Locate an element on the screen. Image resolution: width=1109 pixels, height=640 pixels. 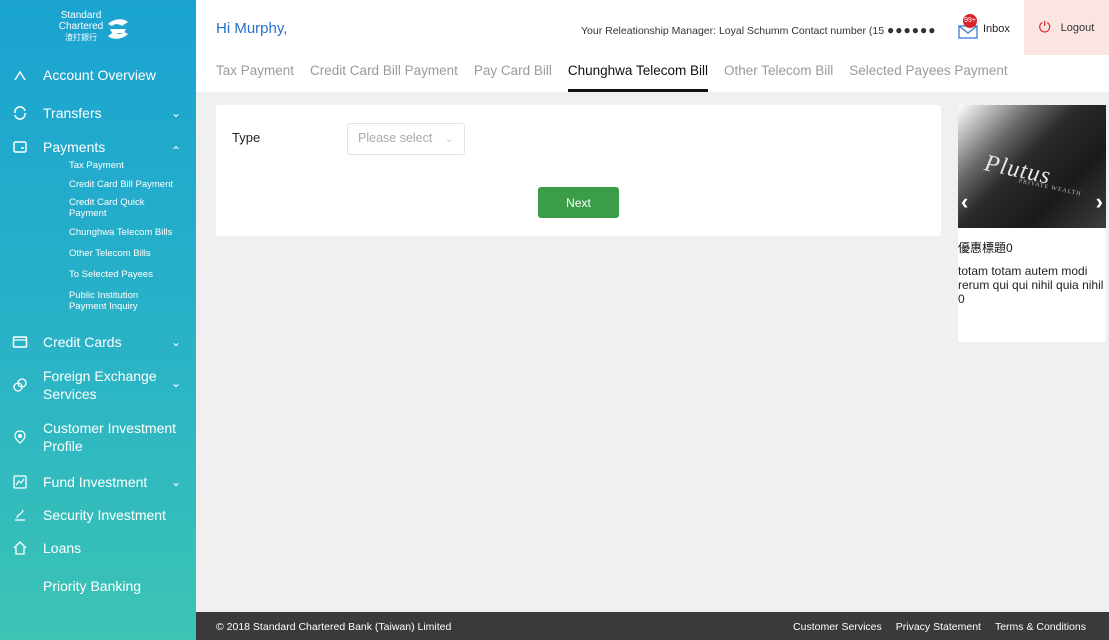
loans-icon is located at coordinates (20, 548).